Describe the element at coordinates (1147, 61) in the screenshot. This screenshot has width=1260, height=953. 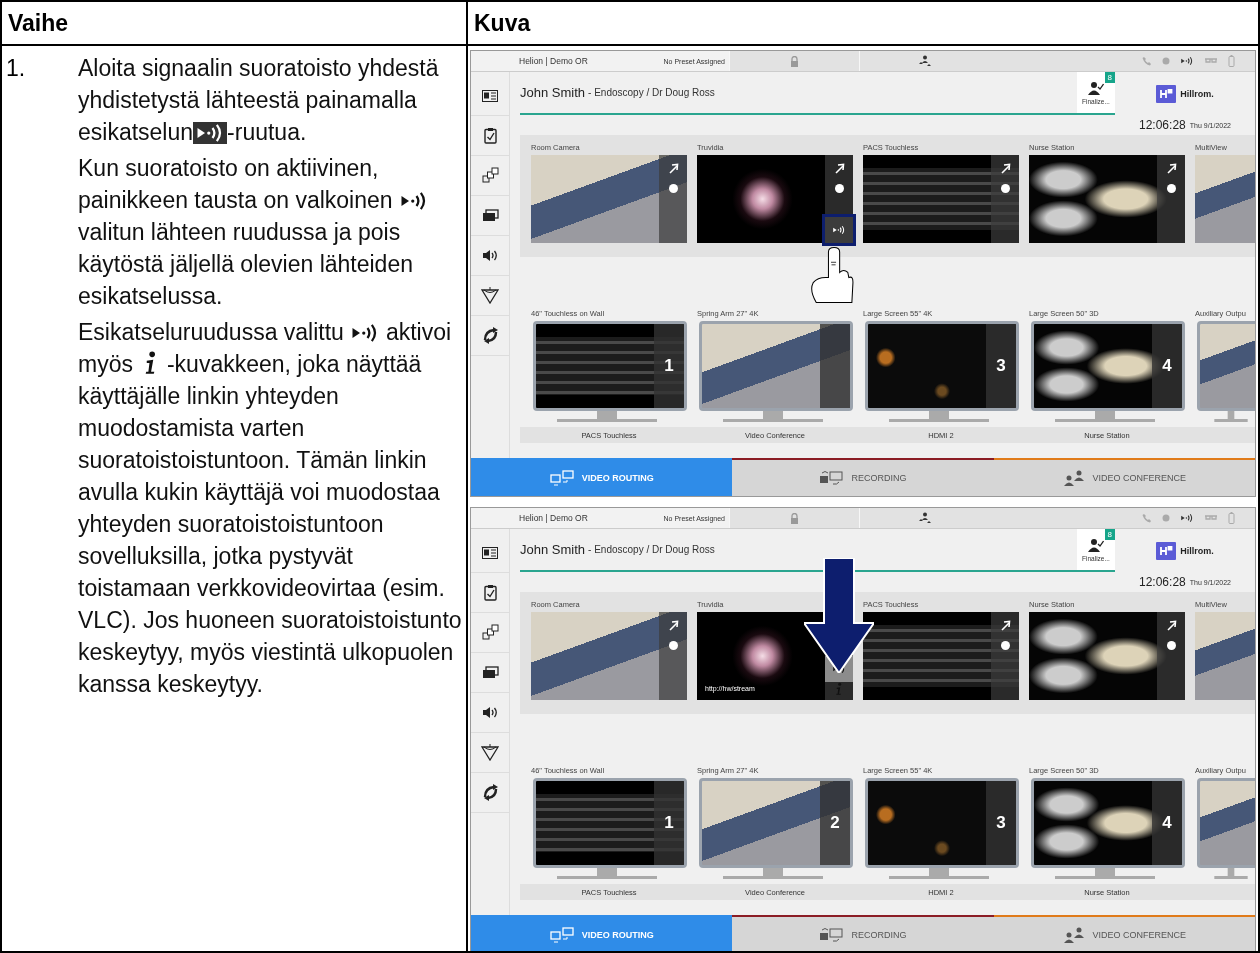
I see `phone-icon` at that location.